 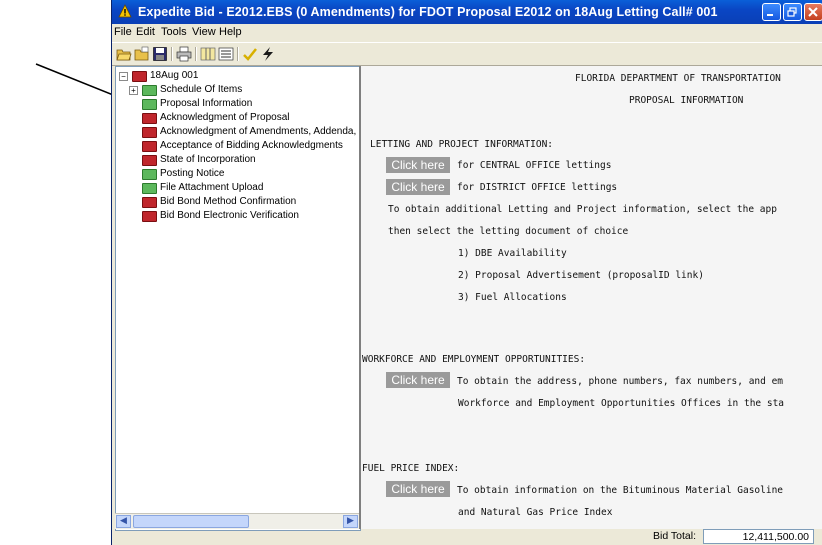 What do you see at coordinates (467, 54) in the screenshot?
I see `toolbar` at bounding box center [467, 54].